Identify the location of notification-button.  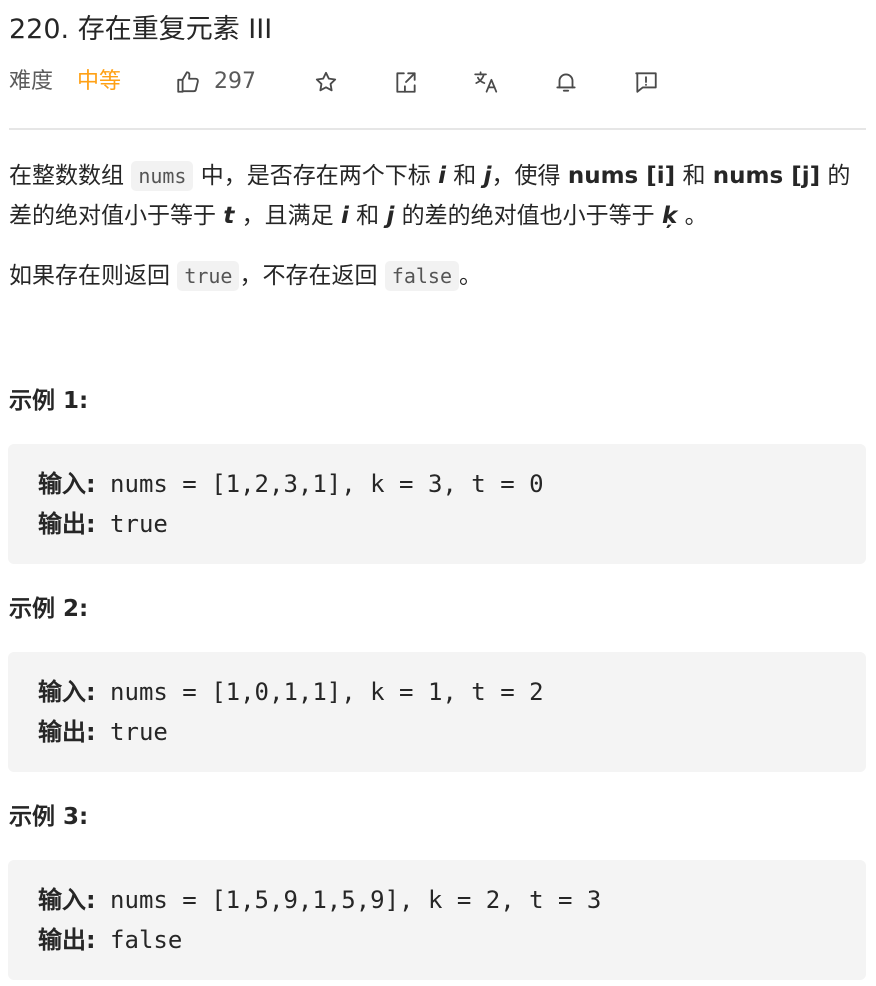
(566, 82).